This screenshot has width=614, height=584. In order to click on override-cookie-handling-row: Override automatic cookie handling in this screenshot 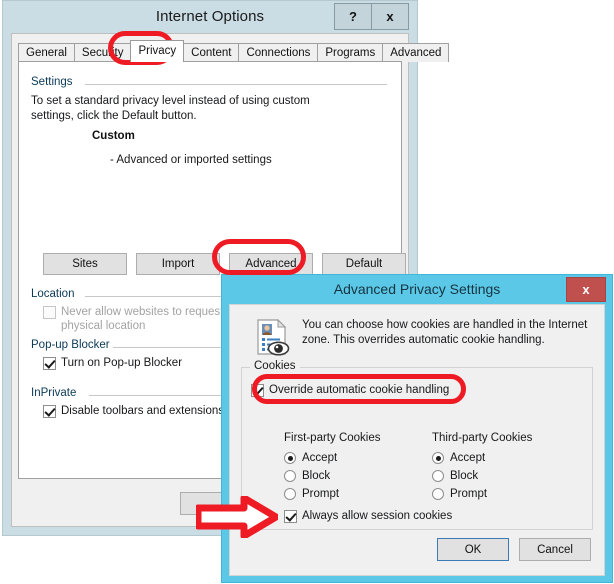, I will do `click(350, 390)`.